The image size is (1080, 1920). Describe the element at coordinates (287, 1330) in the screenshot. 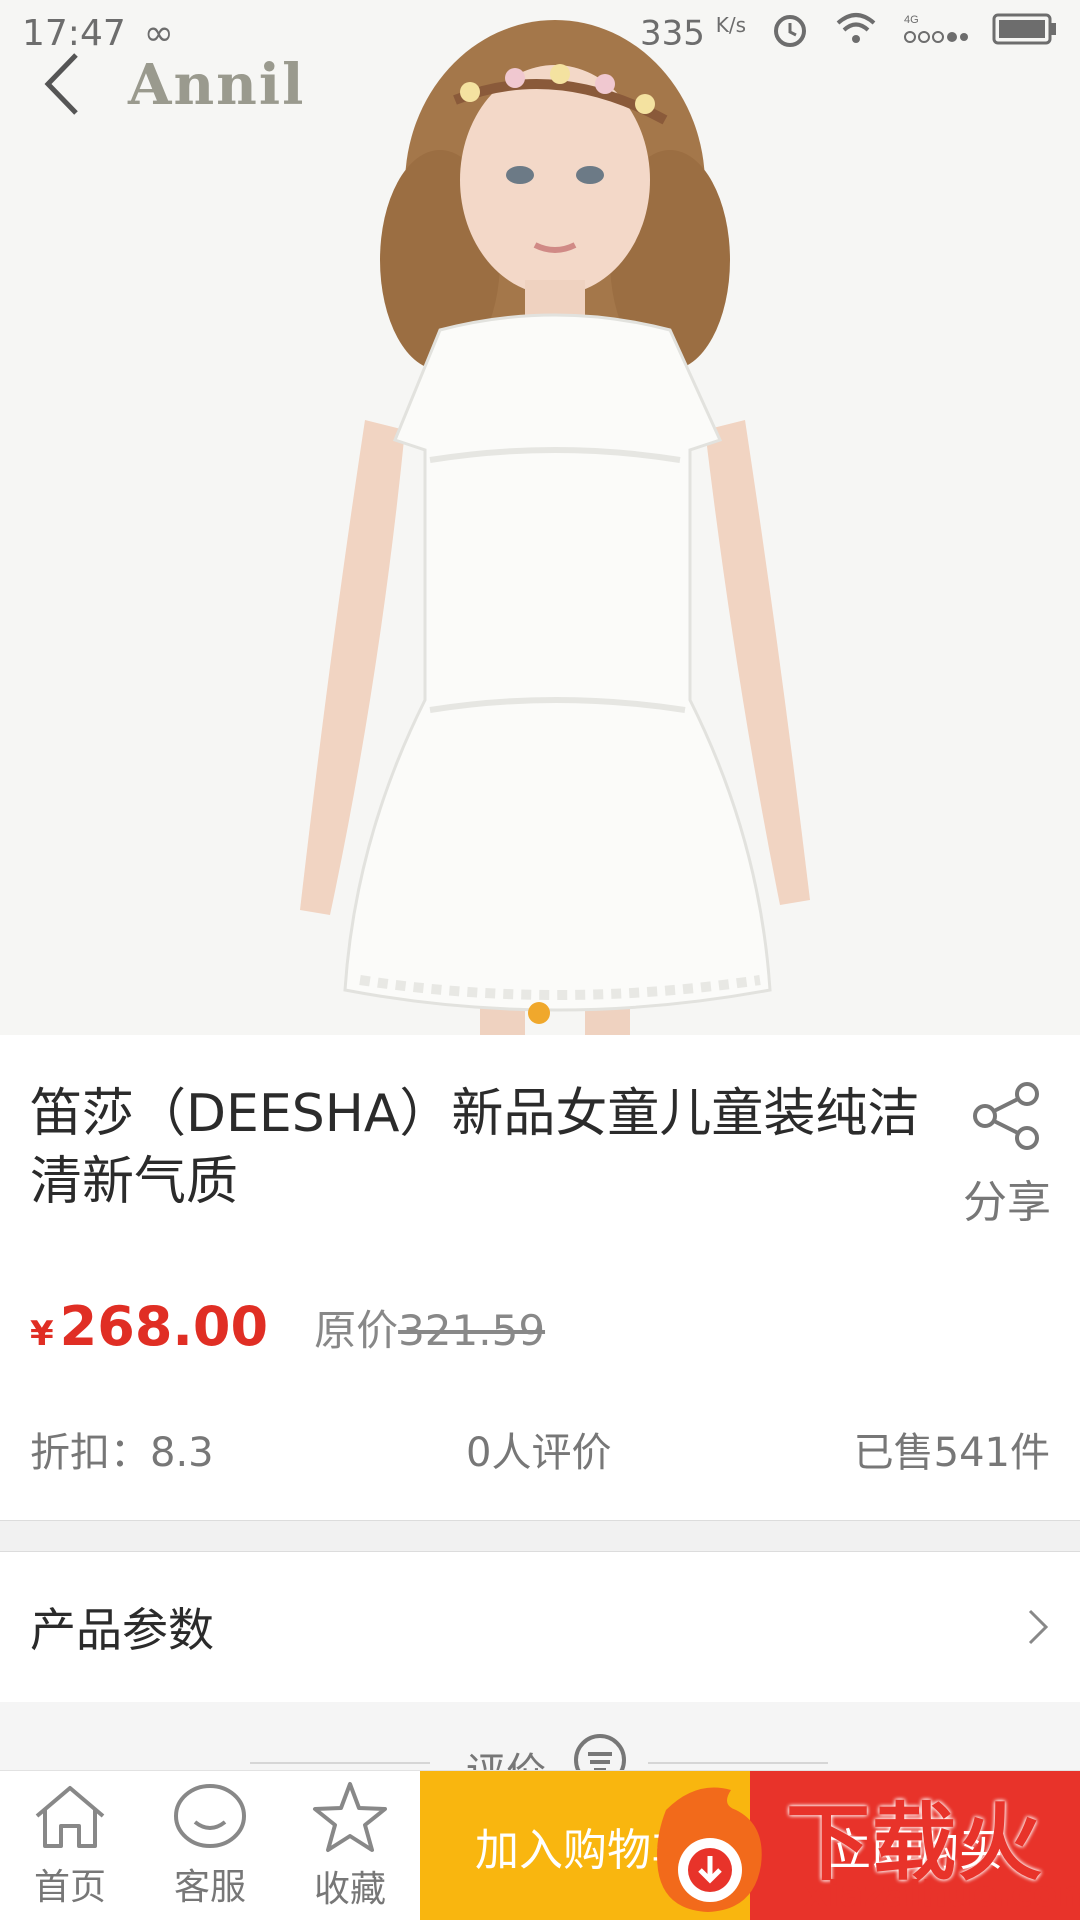

I see `price-row: ¥ 268.00 原价 321.59` at that location.